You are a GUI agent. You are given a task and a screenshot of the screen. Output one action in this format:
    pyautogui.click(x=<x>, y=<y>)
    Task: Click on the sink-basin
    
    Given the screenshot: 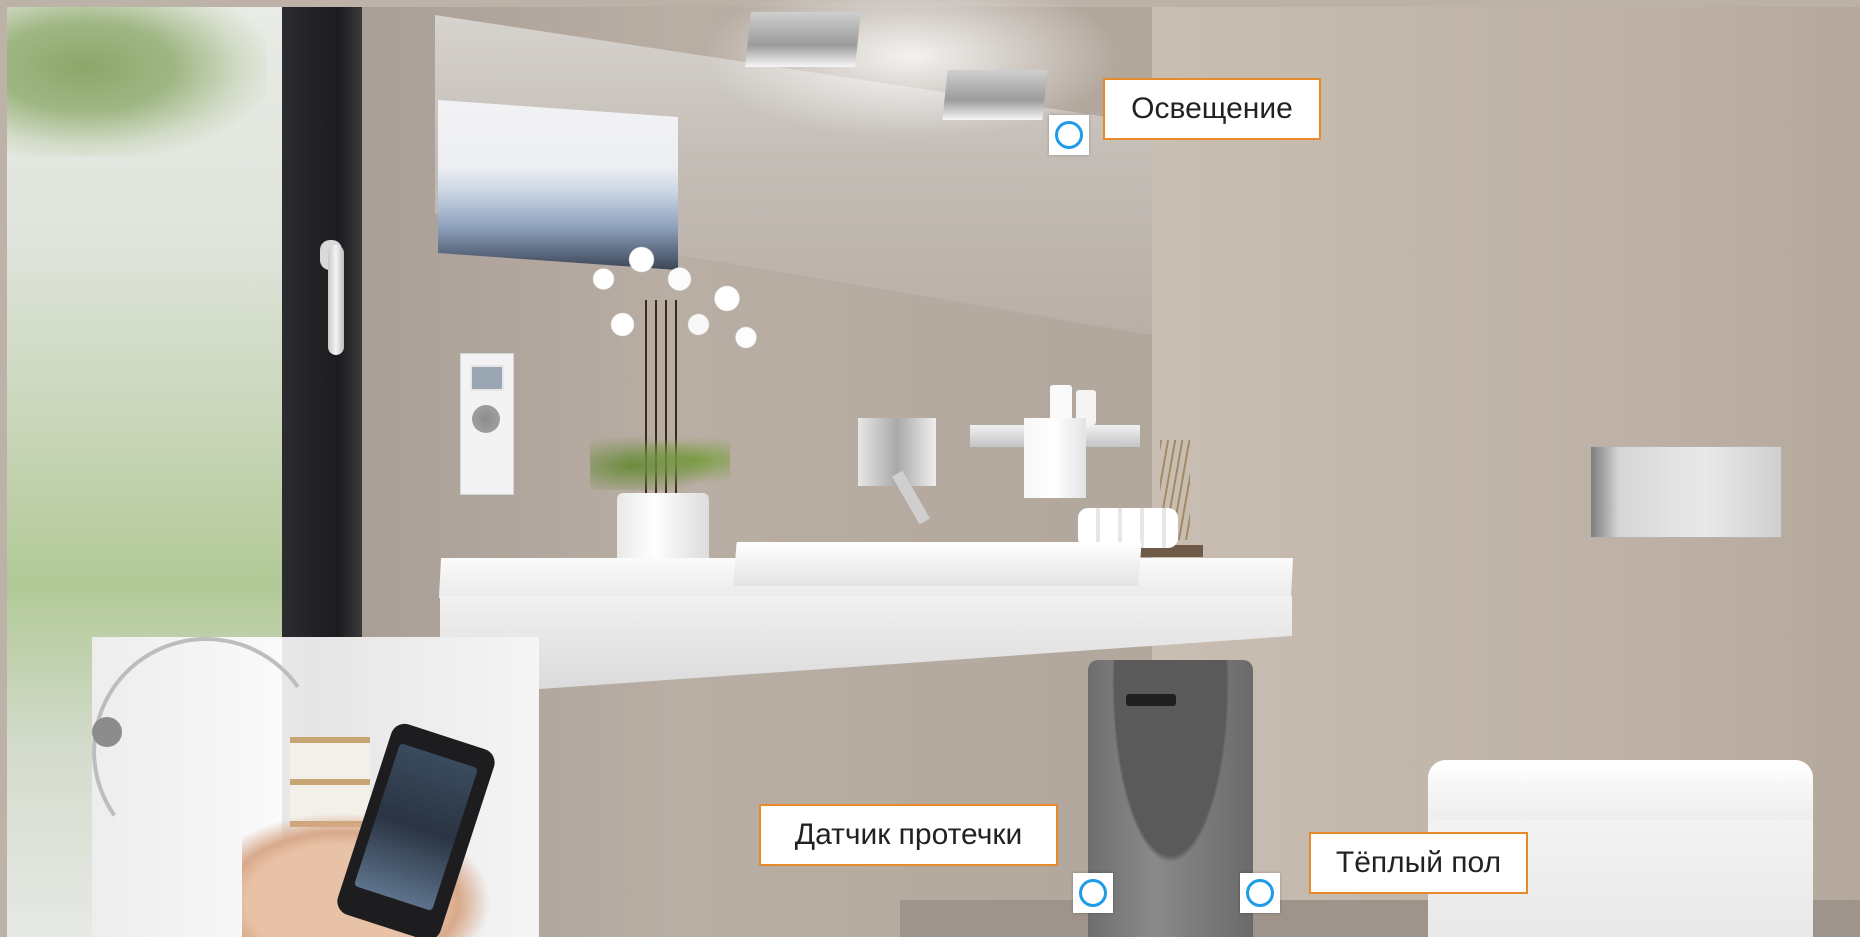 What is the action you would take?
    pyautogui.click(x=937, y=564)
    